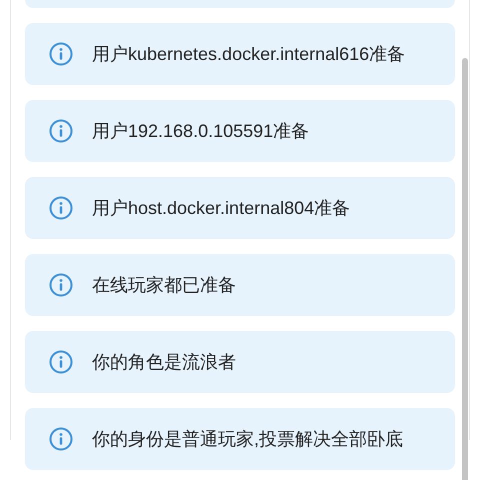  I want to click on alert-message: 你的身份是普通玩家,投票解决全部卧底, so click(248, 439).